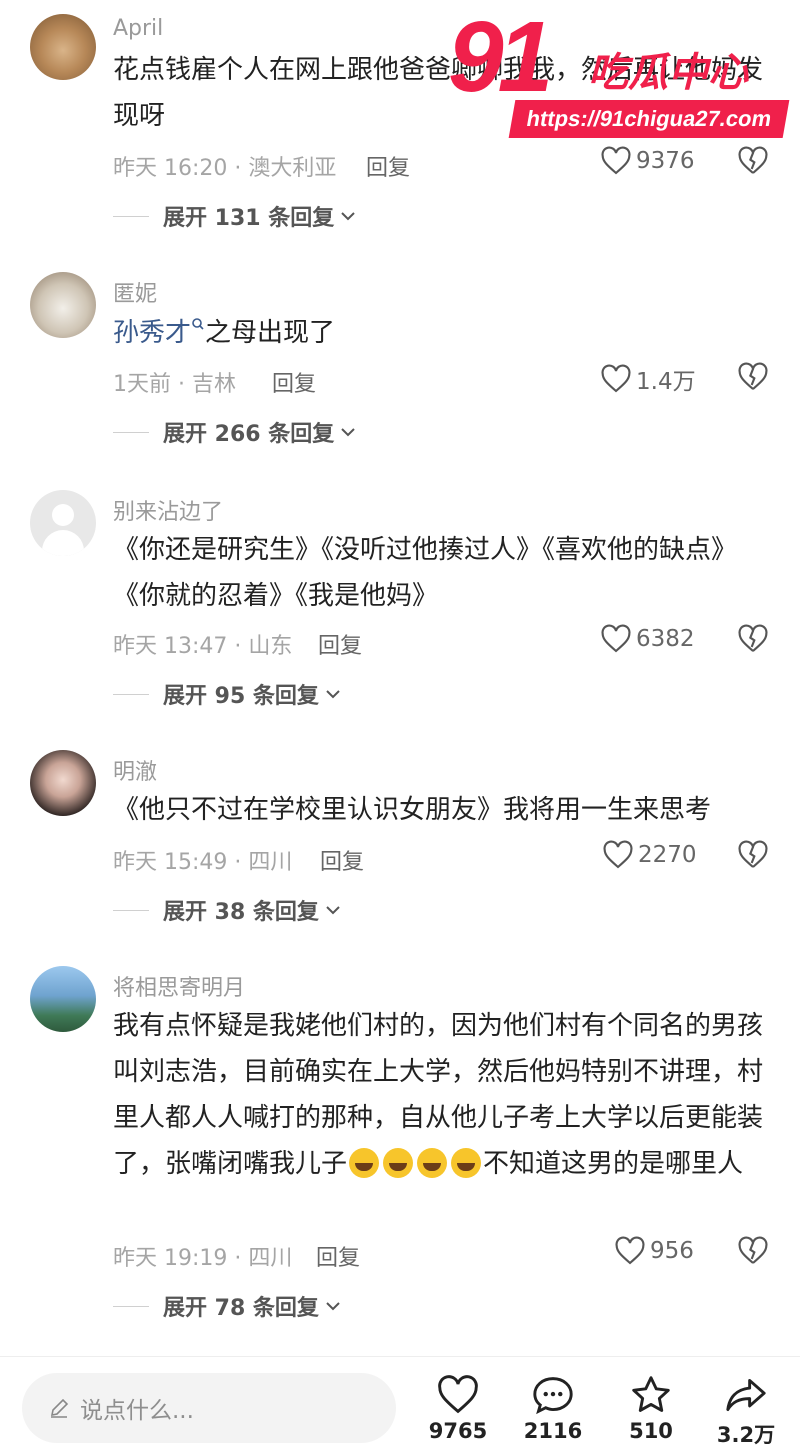 This screenshot has height=1449, width=800. I want to click on comment-time-location: 1天前 · 吉林, so click(174, 384).